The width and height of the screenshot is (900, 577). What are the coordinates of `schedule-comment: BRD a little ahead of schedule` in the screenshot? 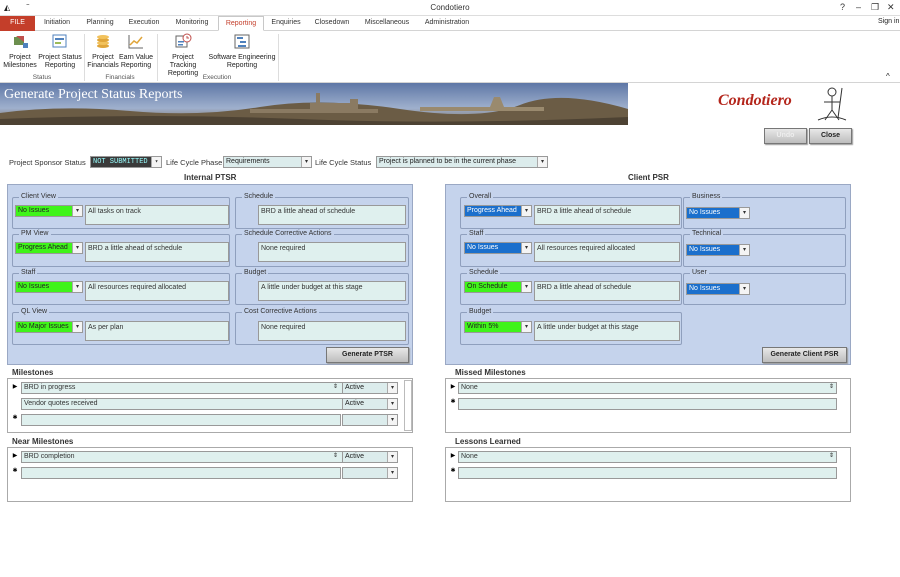 It's located at (332, 215).